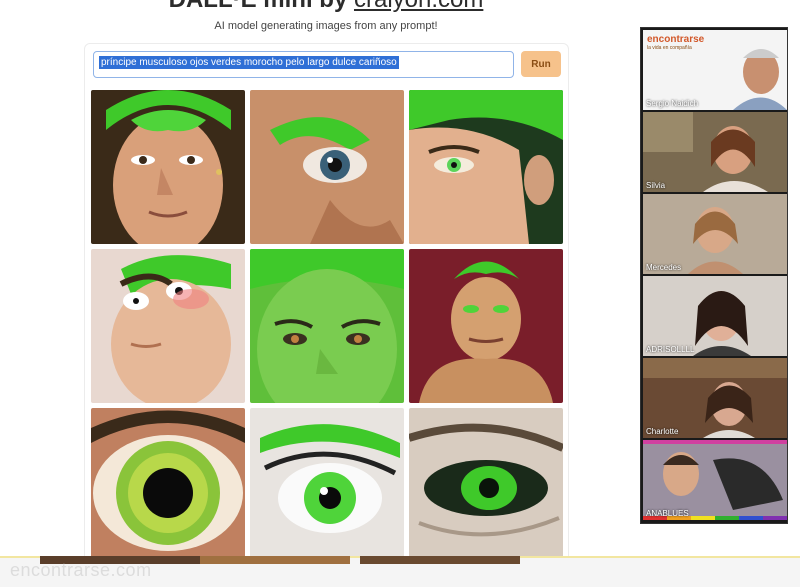 The width and height of the screenshot is (800, 587). I want to click on participant-name: Charlotte, so click(662, 431).